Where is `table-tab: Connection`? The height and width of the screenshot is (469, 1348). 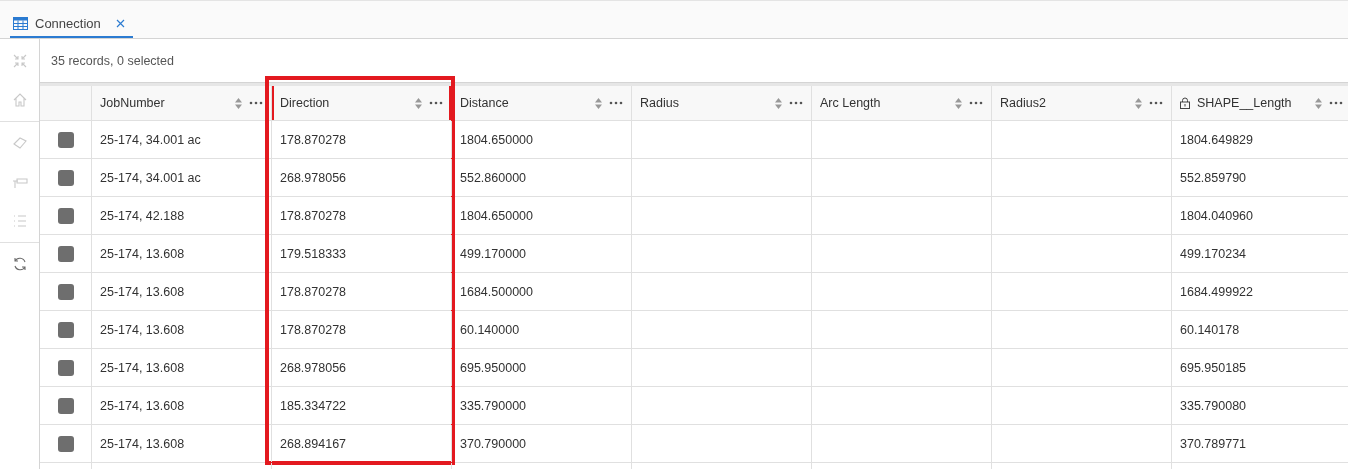
table-tab: Connection is located at coordinates (71, 24).